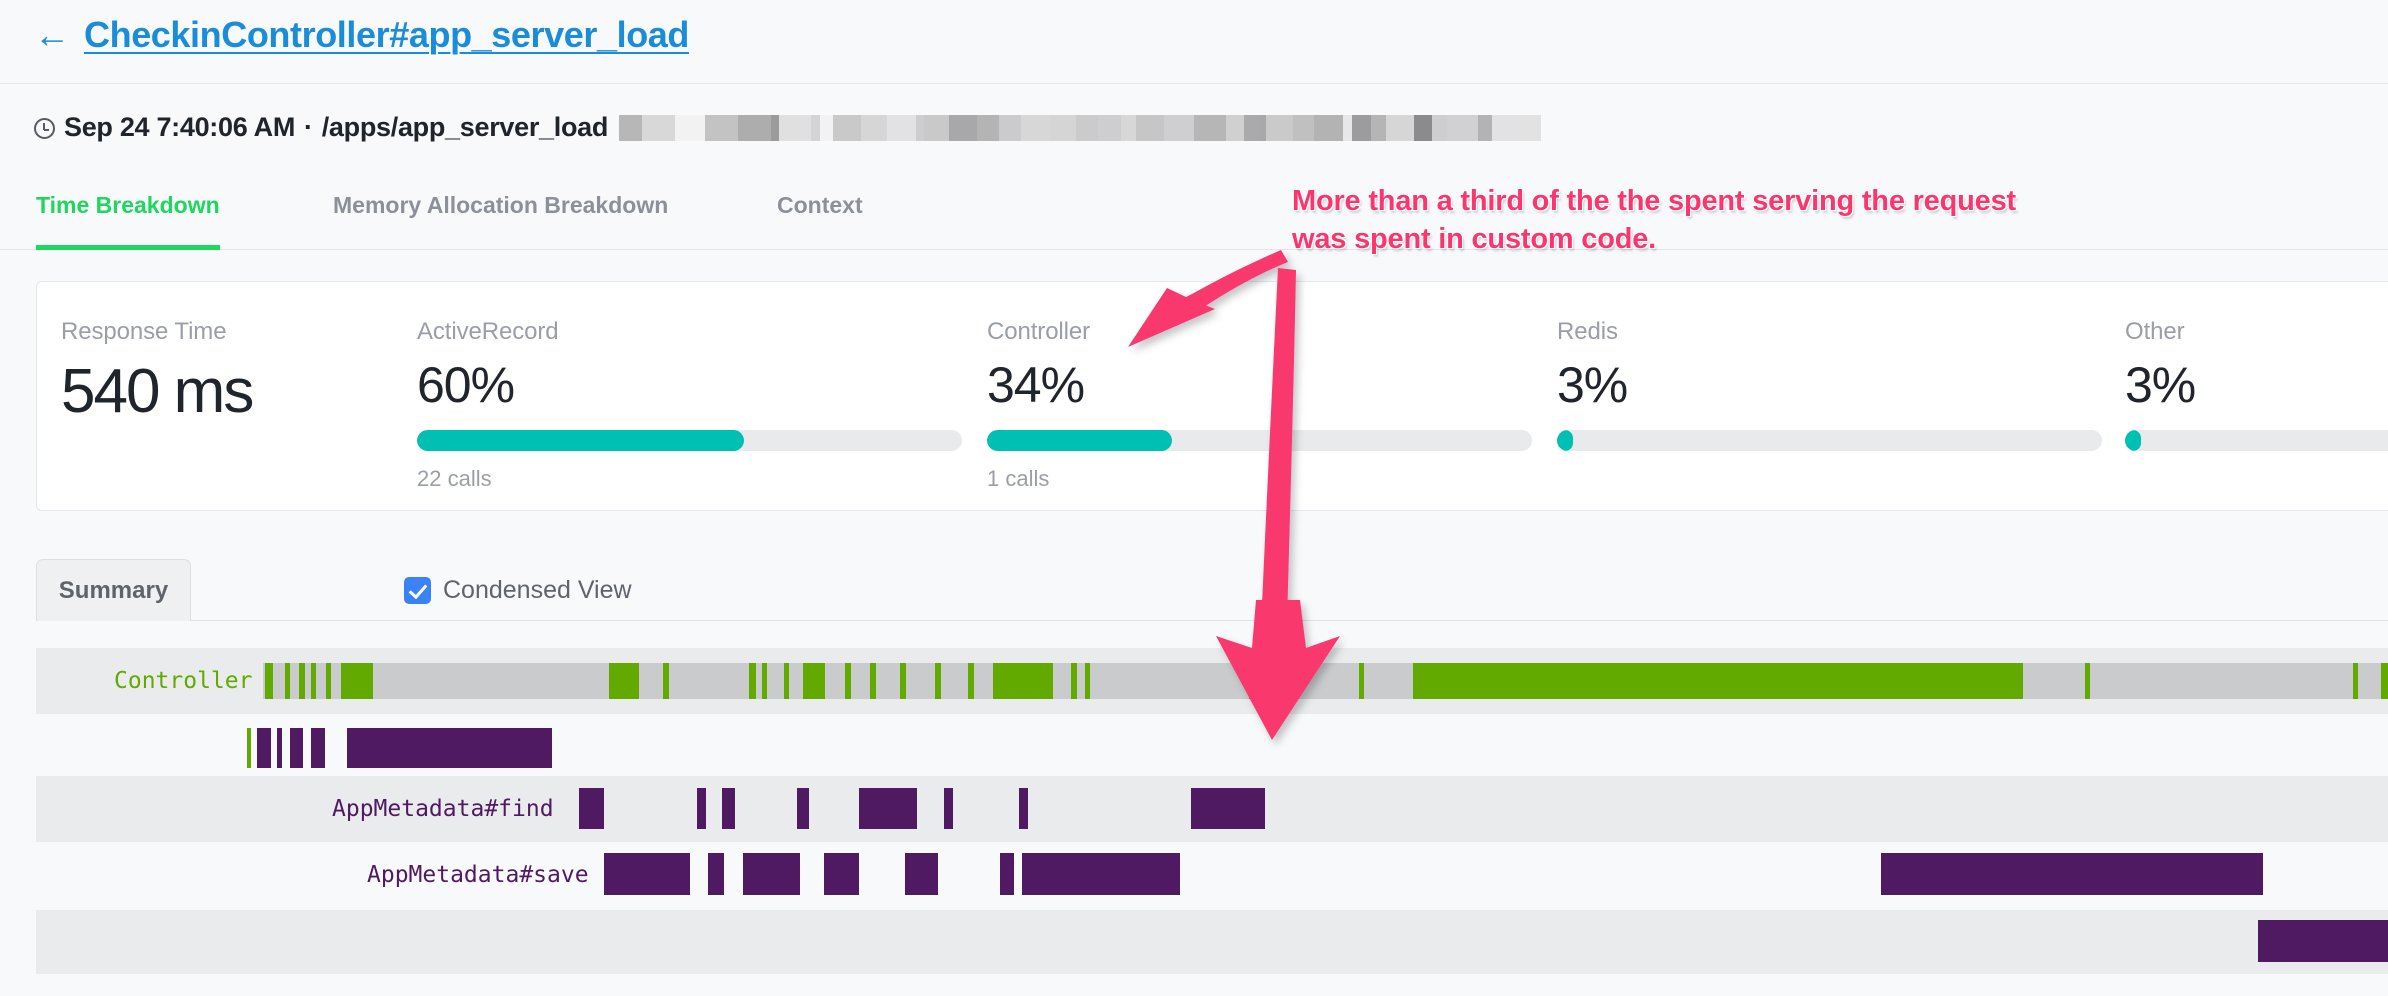  I want to click on metric-calls: 1 calls, so click(1018, 478).